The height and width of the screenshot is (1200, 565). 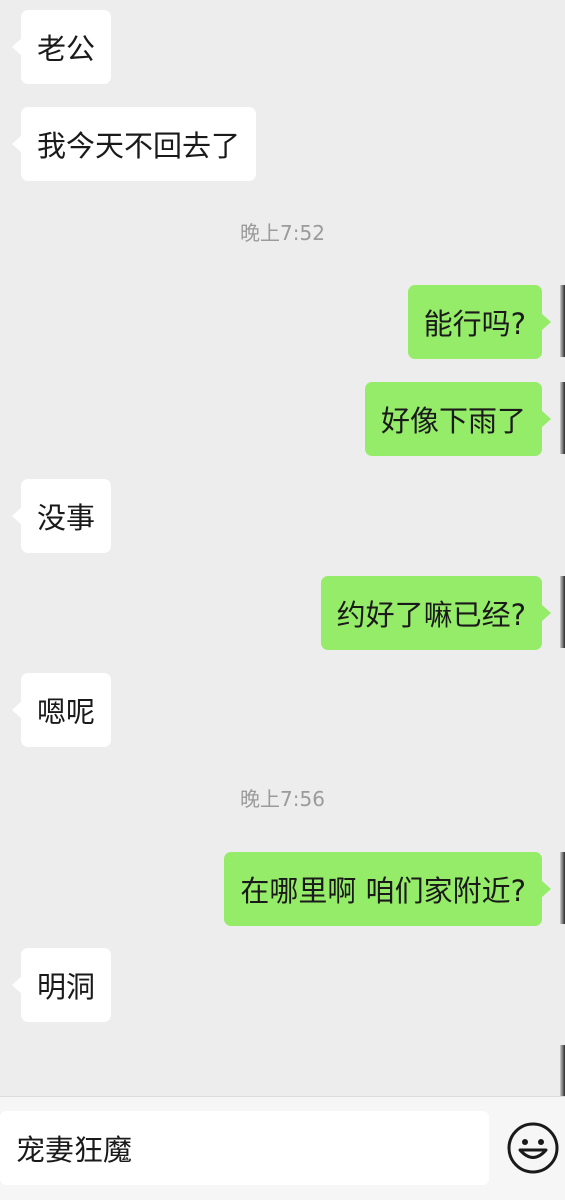 I want to click on message-timestamp: 晚上7:52, so click(x=282, y=233).